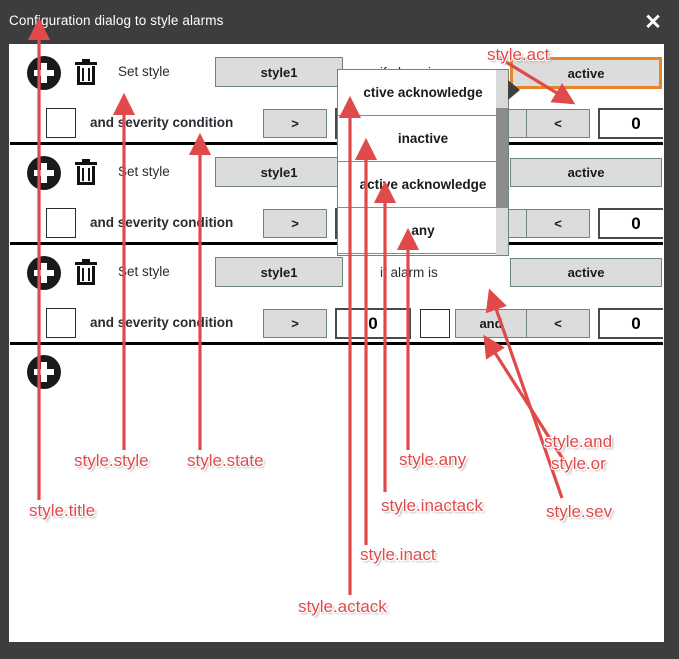 The image size is (679, 659). I want to click on severity-lower-value: 0, so click(373, 323).